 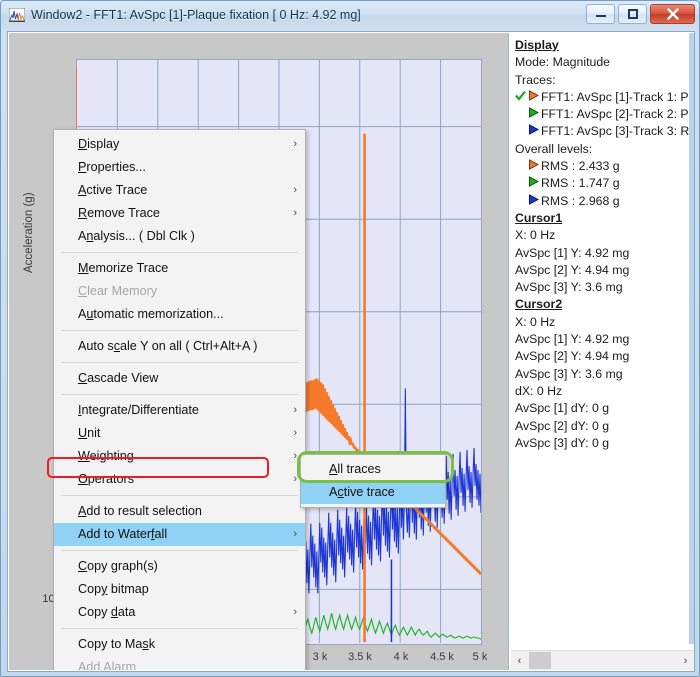 I want to click on menu-item-add-to-result-selection: Add to result selection, so click(x=179, y=511).